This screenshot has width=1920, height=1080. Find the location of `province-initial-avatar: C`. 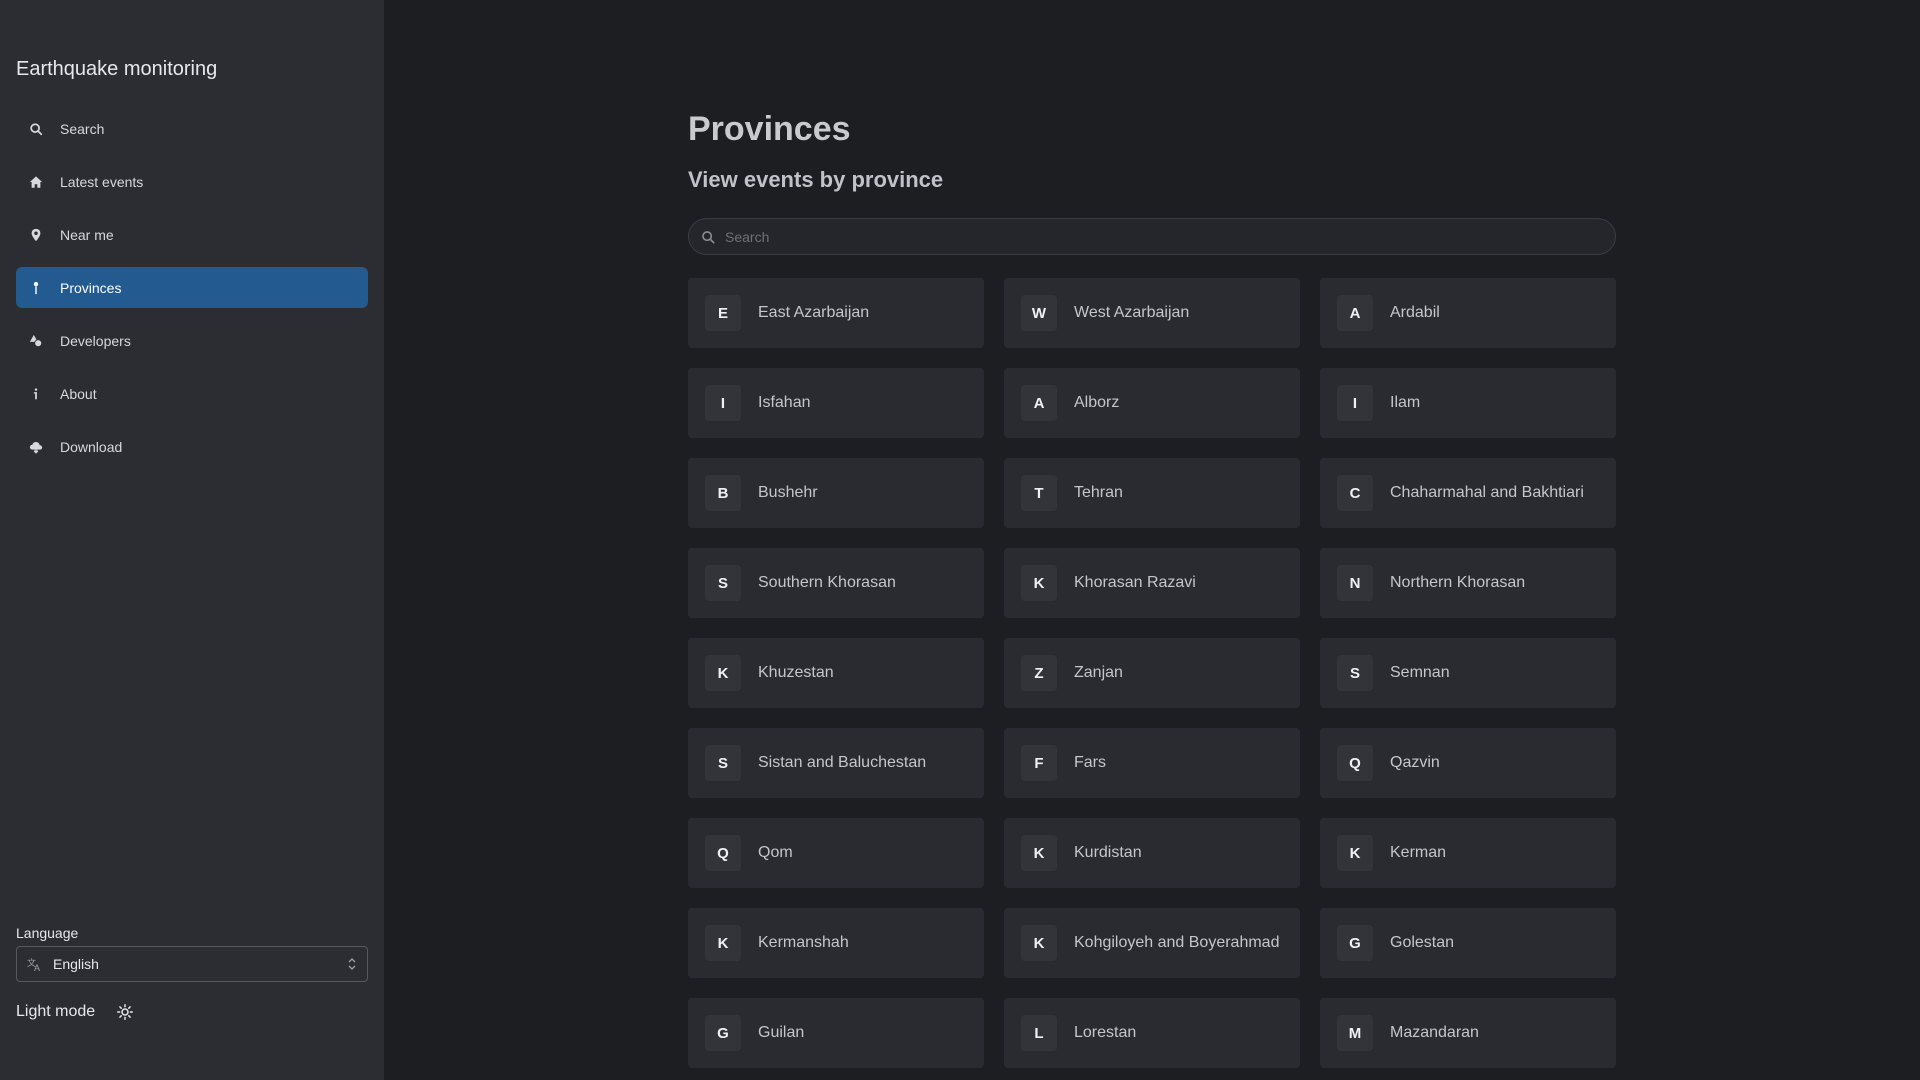

province-initial-avatar: C is located at coordinates (1355, 493).